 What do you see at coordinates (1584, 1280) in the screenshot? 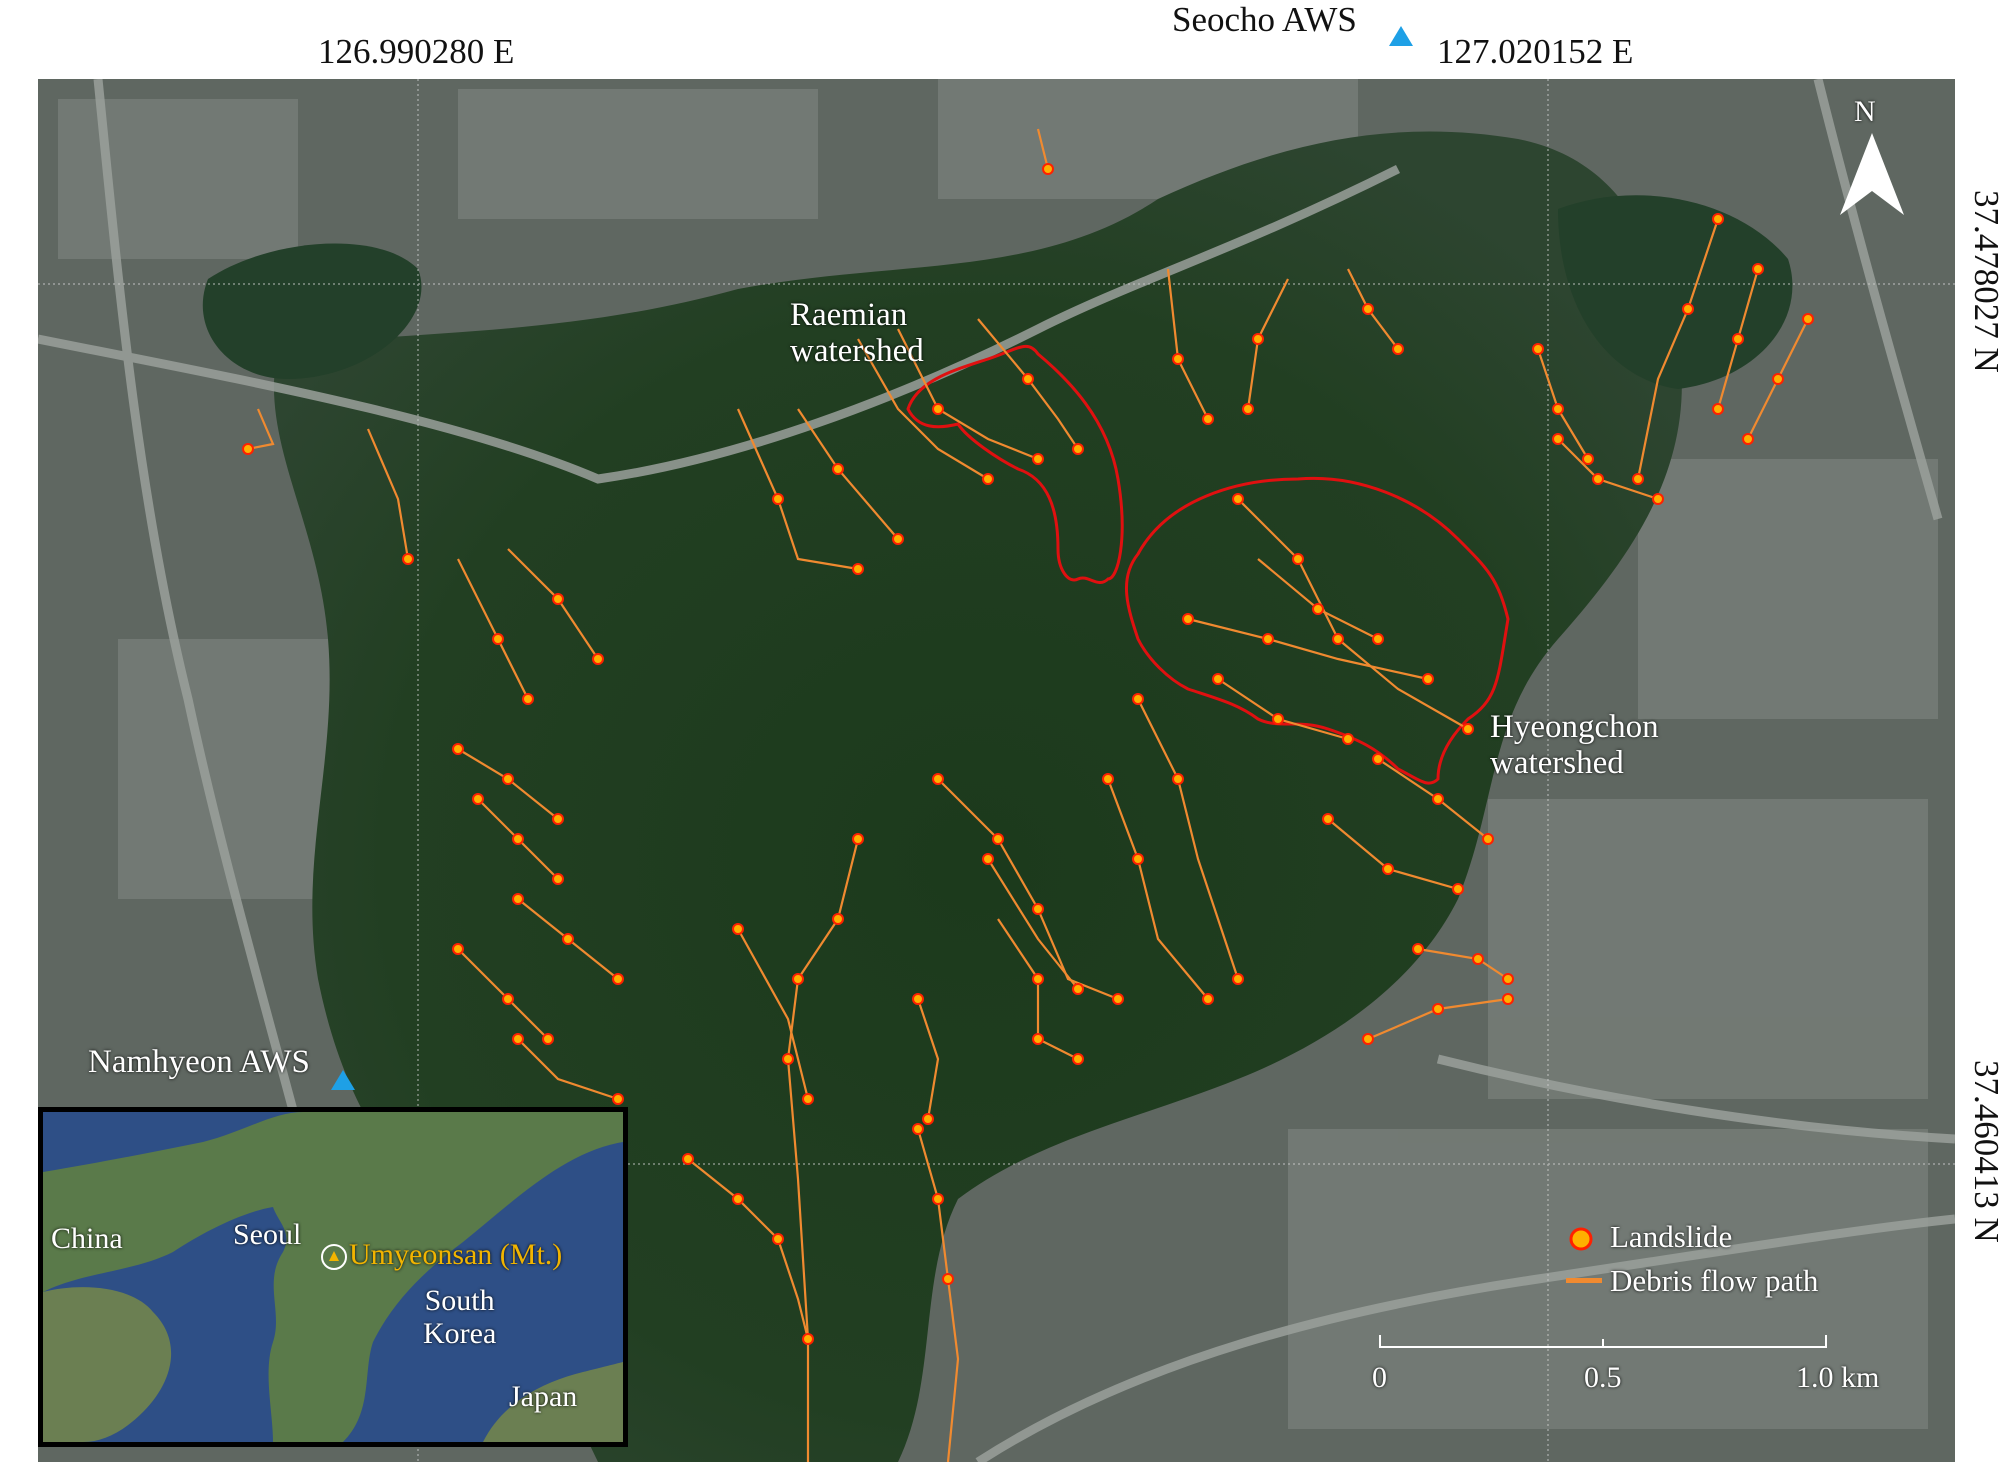
I see `debris-legend-icon` at bounding box center [1584, 1280].